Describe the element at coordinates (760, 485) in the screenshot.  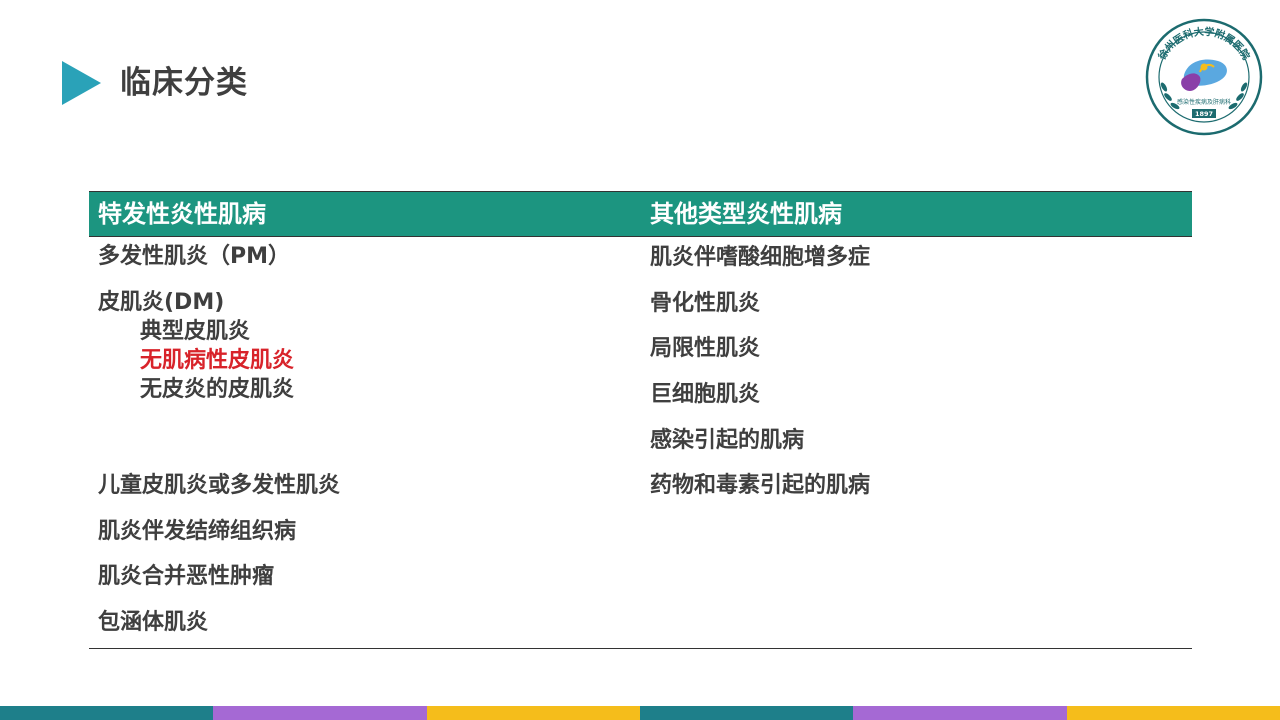
I see `item-drug-toxin: 药物和毒素引起的肌病` at that location.